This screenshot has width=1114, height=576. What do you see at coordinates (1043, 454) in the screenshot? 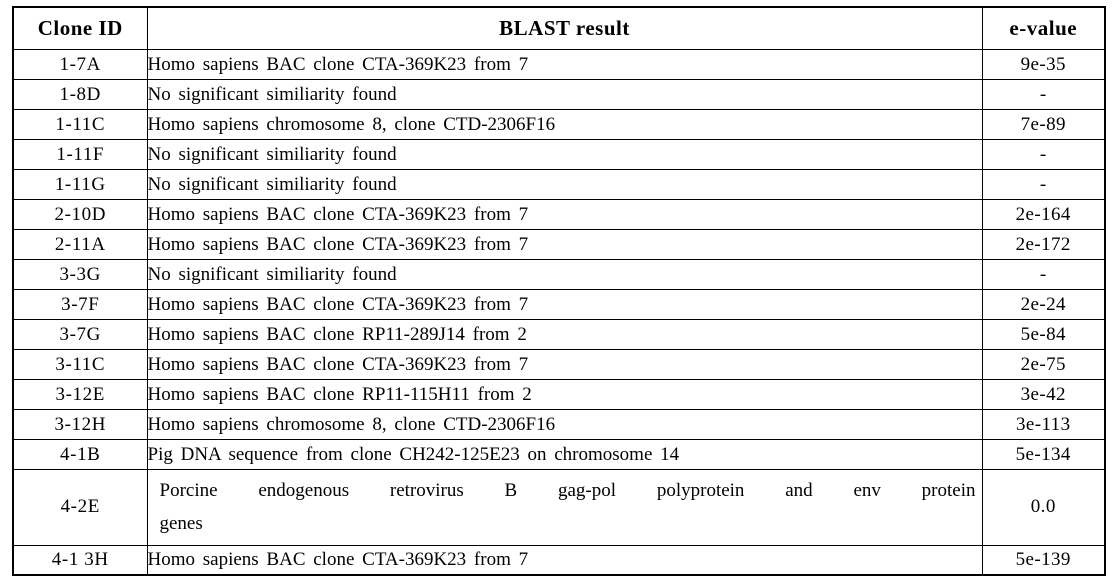
I see `cell-e-value: 5e-134` at bounding box center [1043, 454].